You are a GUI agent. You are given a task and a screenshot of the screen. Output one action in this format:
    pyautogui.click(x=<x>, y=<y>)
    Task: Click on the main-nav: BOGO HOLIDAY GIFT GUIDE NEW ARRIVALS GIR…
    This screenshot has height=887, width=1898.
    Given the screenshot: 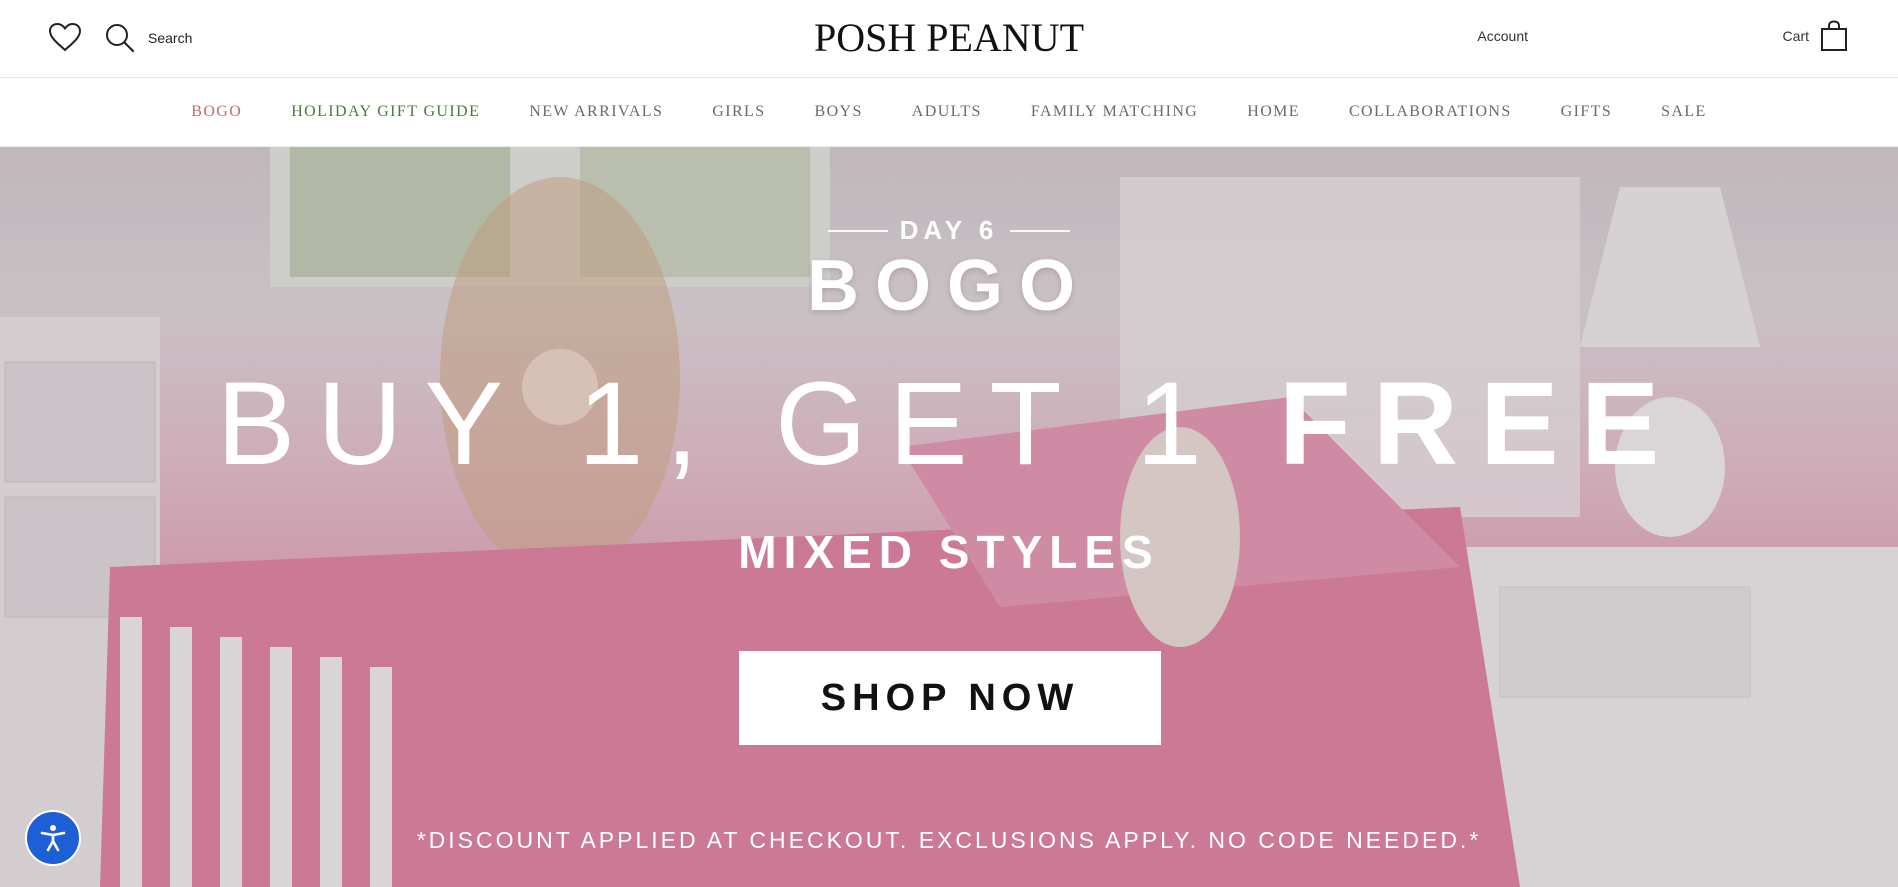 What is the action you would take?
    pyautogui.click(x=949, y=112)
    